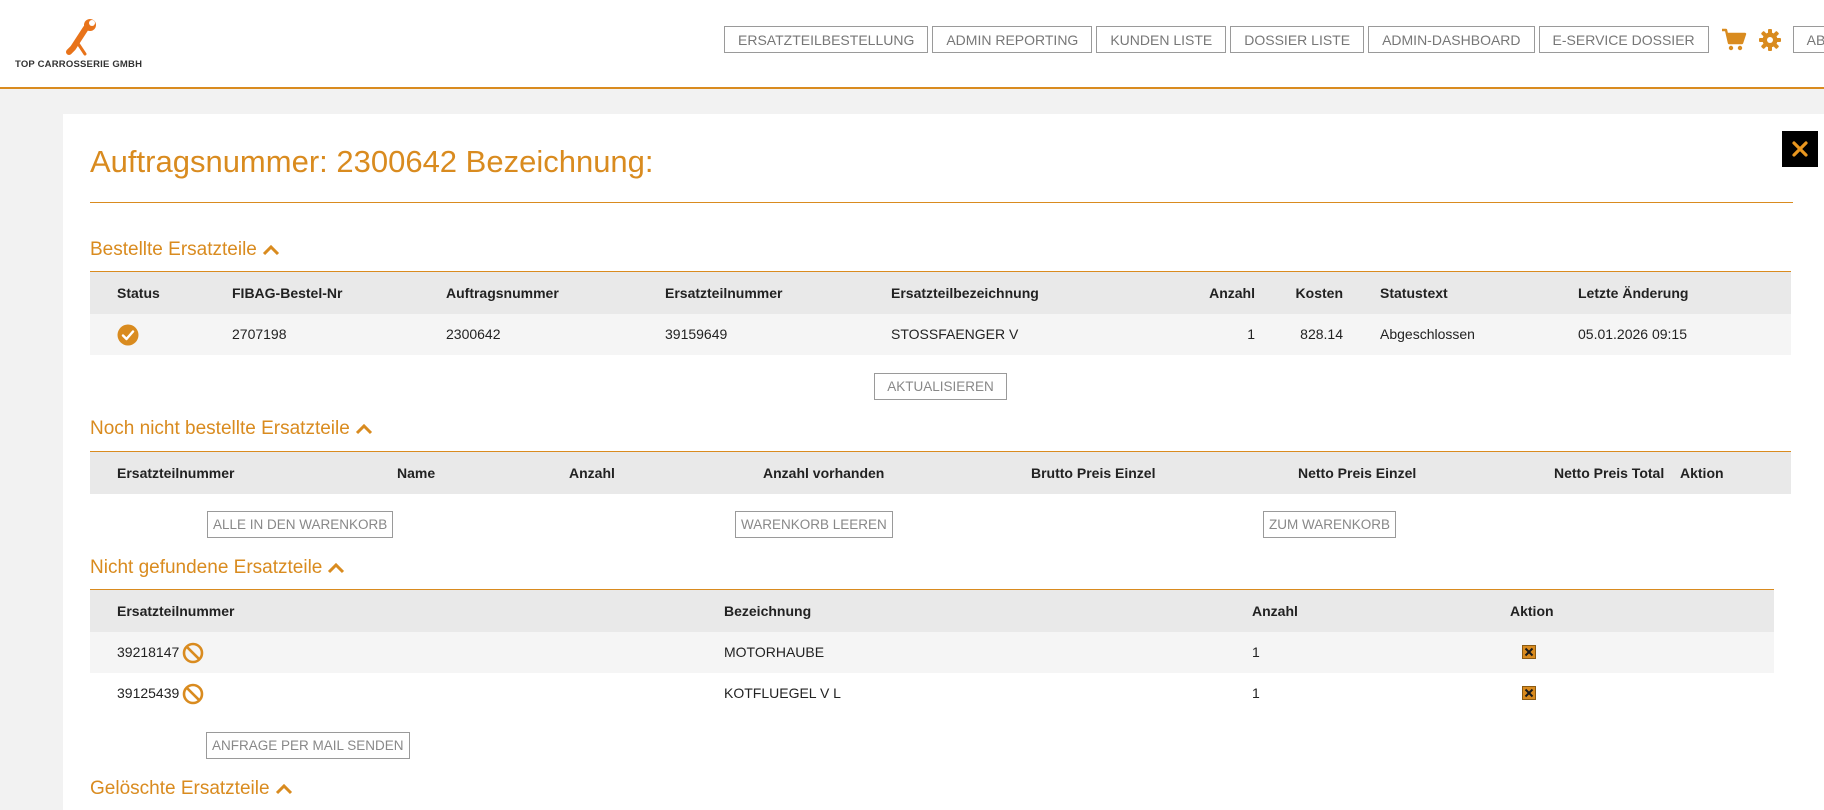 The image size is (1824, 810). What do you see at coordinates (1321, 334) in the screenshot?
I see `cell-kosten: 828.14` at bounding box center [1321, 334].